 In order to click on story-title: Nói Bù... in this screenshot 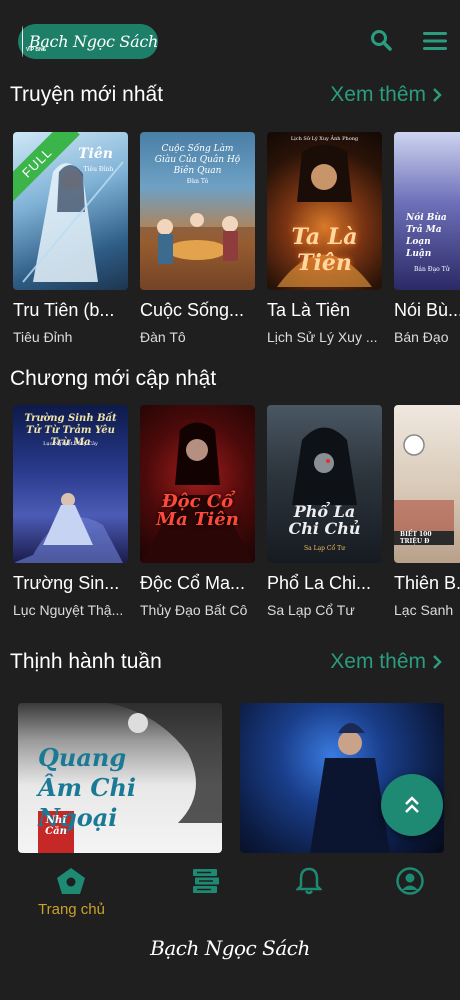, I will do `click(427, 310)`.